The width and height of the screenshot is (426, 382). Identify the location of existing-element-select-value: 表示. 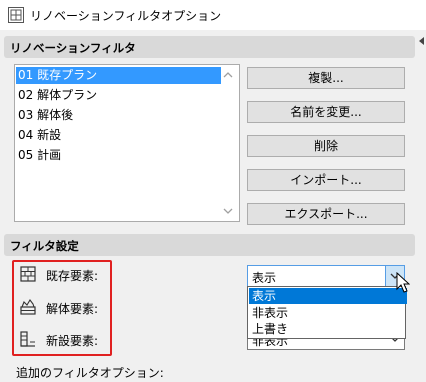
(264, 278).